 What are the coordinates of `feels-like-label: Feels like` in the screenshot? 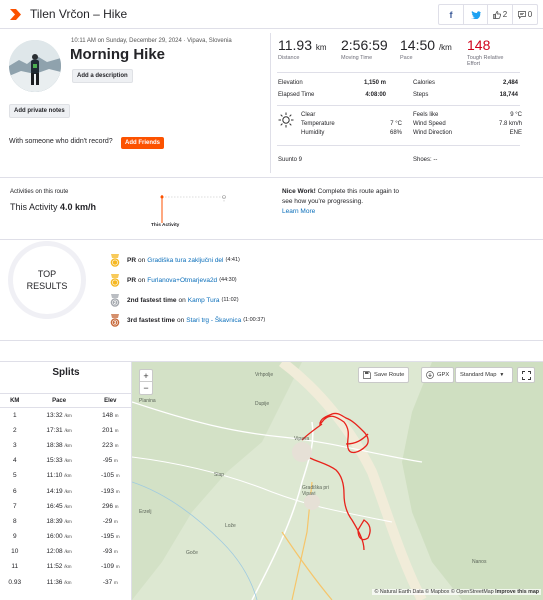 It's located at (426, 115).